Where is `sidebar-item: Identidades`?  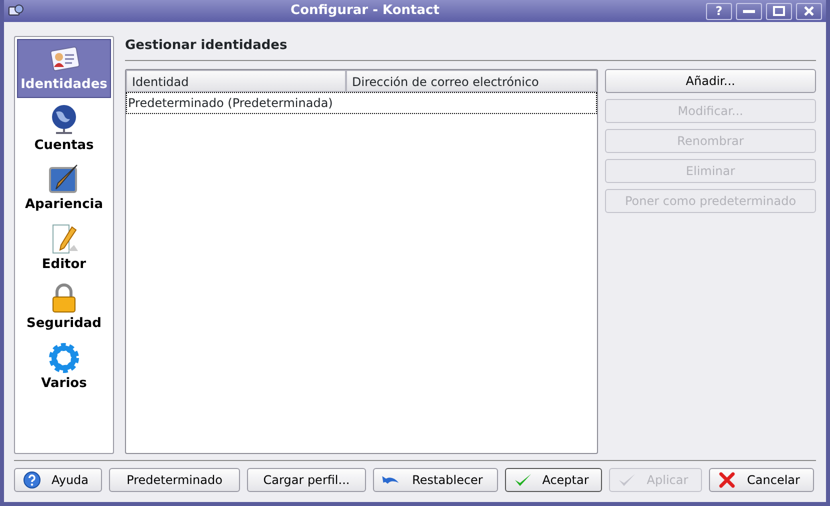
sidebar-item: Identidades is located at coordinates (64, 68).